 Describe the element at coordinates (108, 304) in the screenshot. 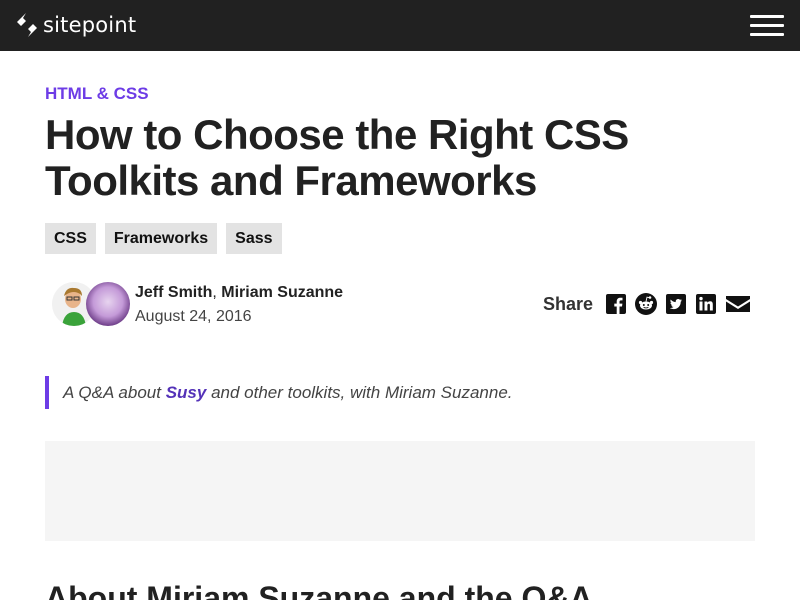

I see `avatar-miriam-suzanne` at that location.